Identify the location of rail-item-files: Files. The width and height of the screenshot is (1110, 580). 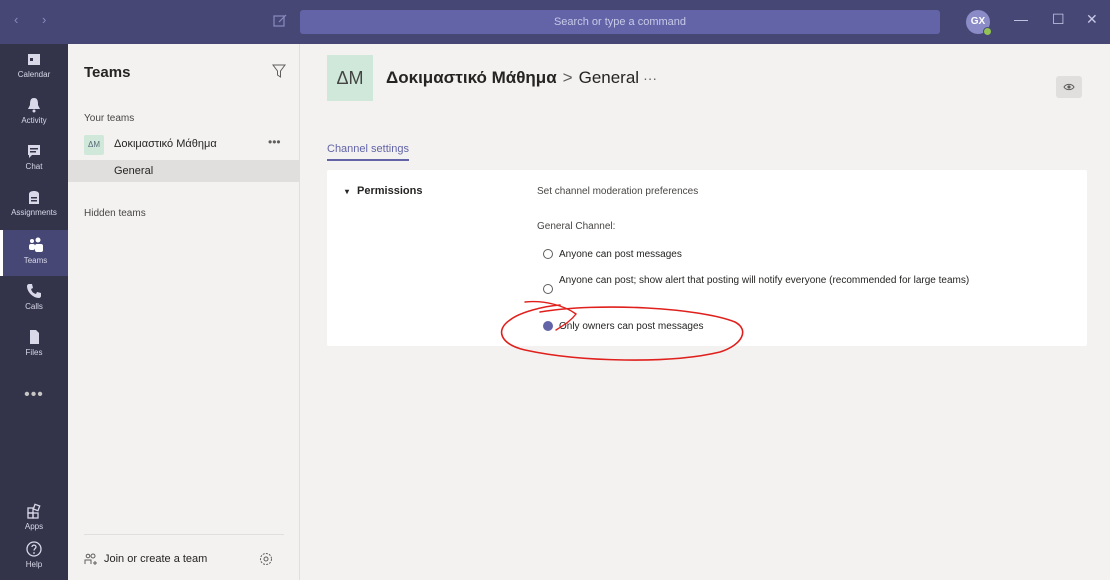
(34, 345).